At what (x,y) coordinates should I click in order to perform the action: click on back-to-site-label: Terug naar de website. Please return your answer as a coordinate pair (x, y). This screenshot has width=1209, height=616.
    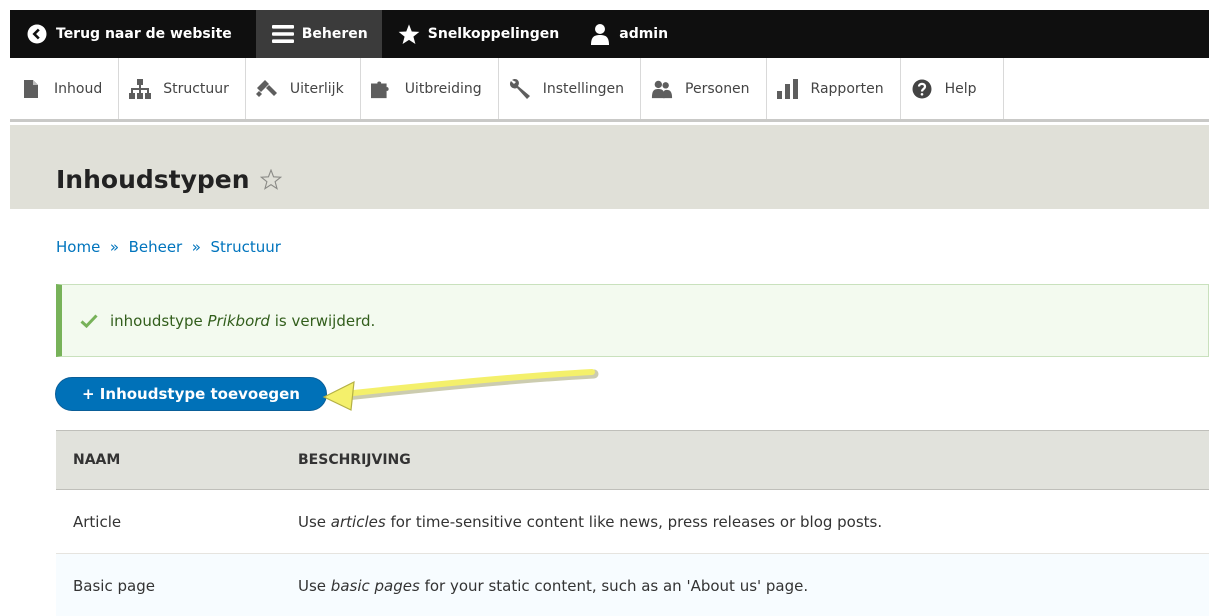
    Looking at the image, I should click on (144, 34).